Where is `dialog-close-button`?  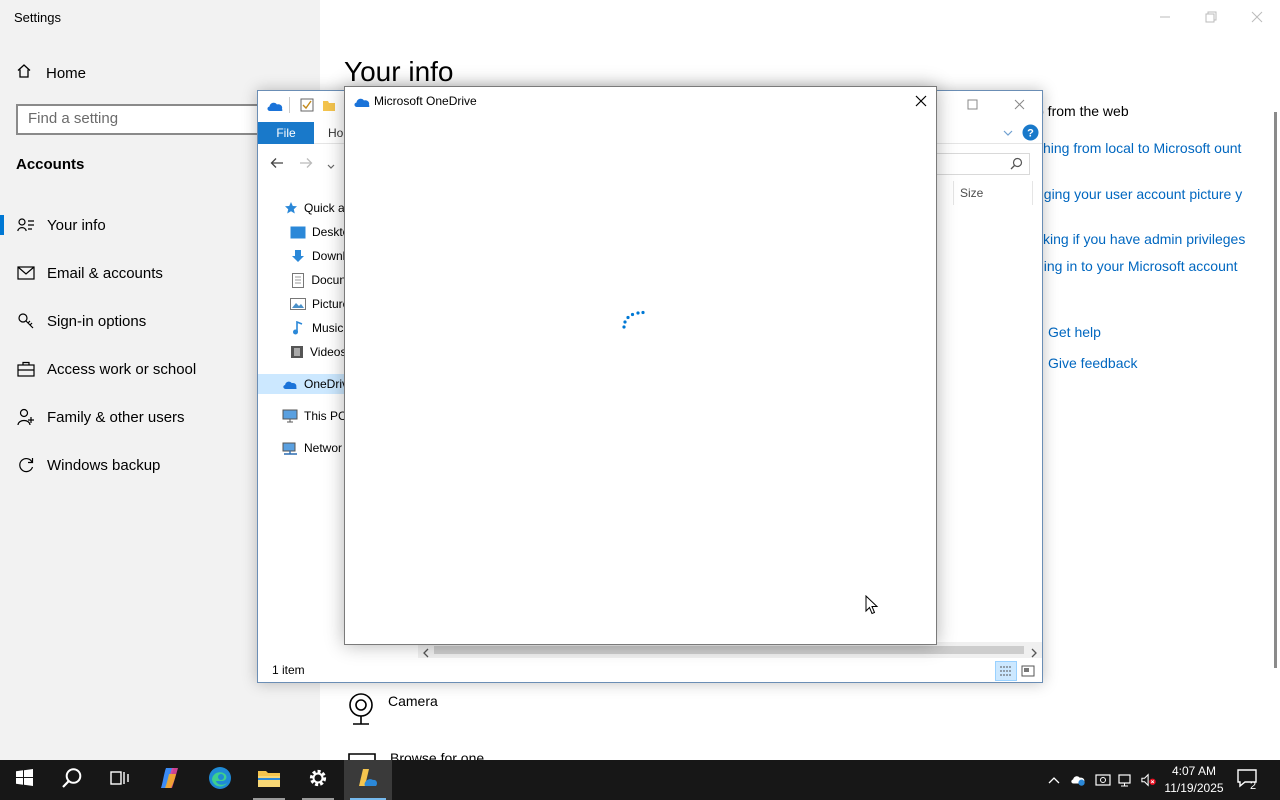
dialog-close-button is located at coordinates (921, 101).